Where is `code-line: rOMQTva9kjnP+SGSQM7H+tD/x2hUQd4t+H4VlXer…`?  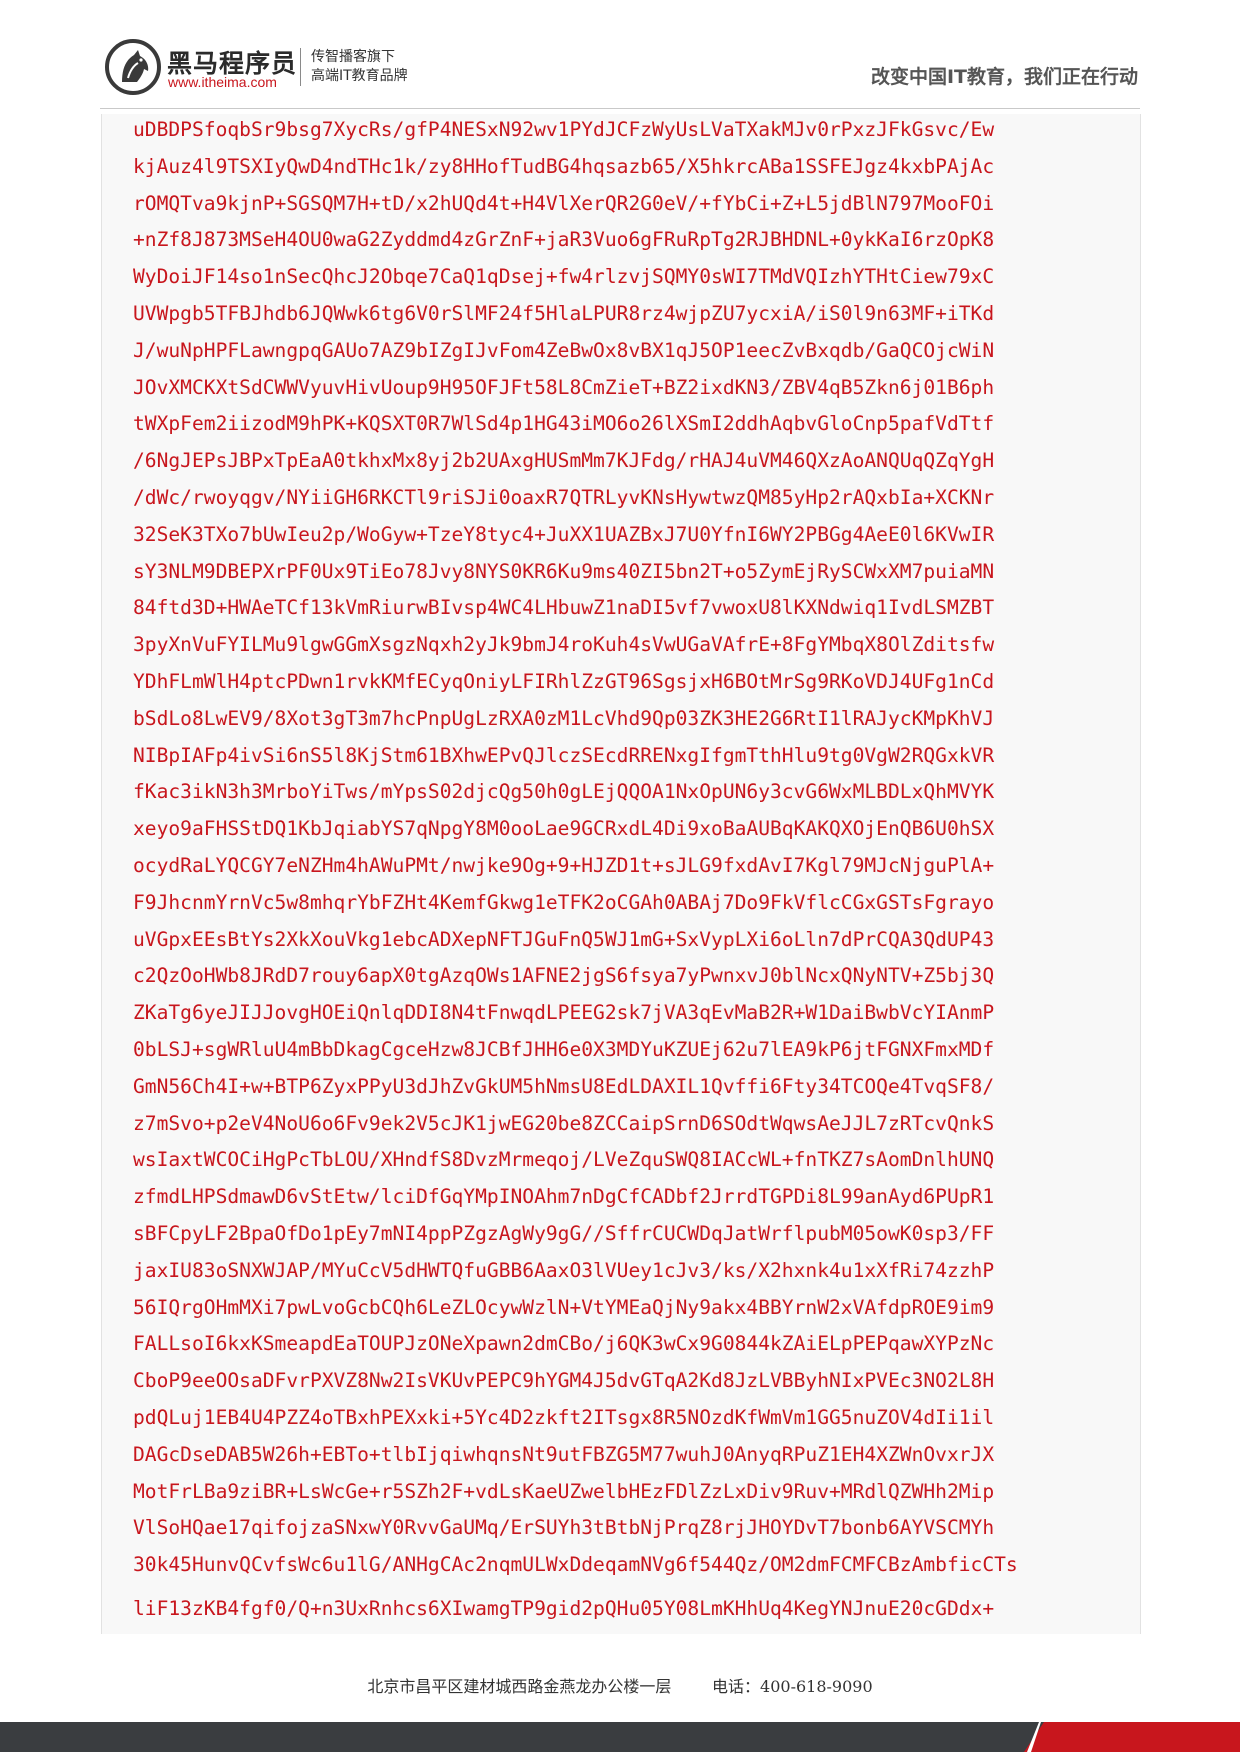
code-line: rOMQTva9kjnP+SGSQM7H+tD/x2hUQd4t+H4VlXer… is located at coordinates (564, 203).